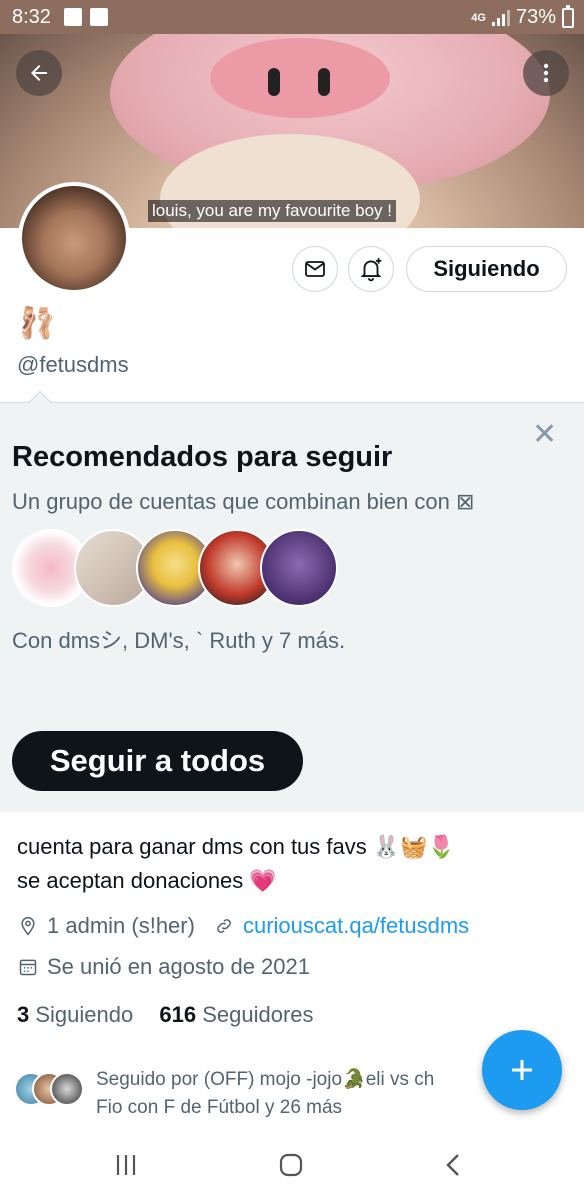  I want to click on profile-joined-row: Se unió en agosto de 2021, so click(163, 967).